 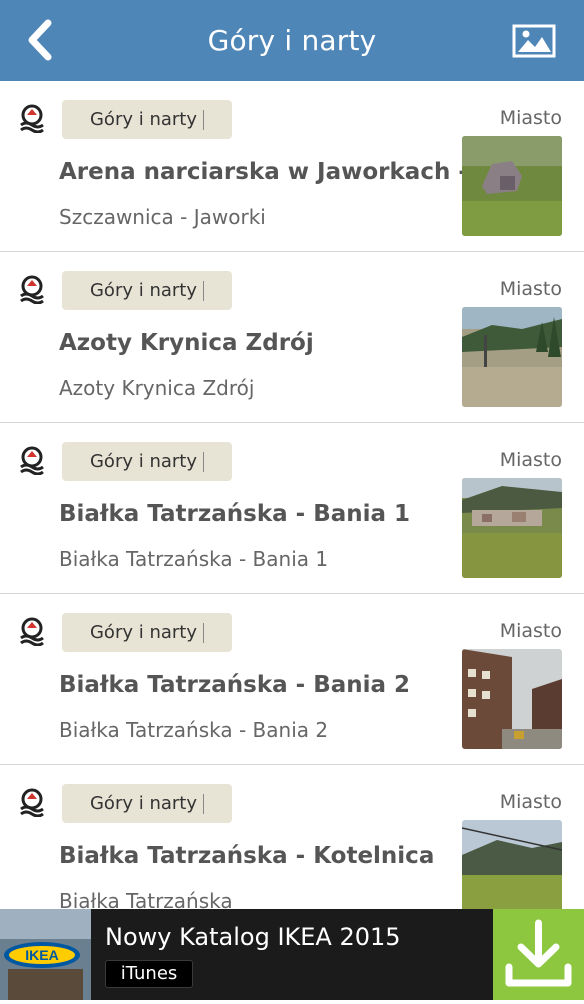 I want to click on item-name: Azoty Krynica Zdrój, so click(x=186, y=343).